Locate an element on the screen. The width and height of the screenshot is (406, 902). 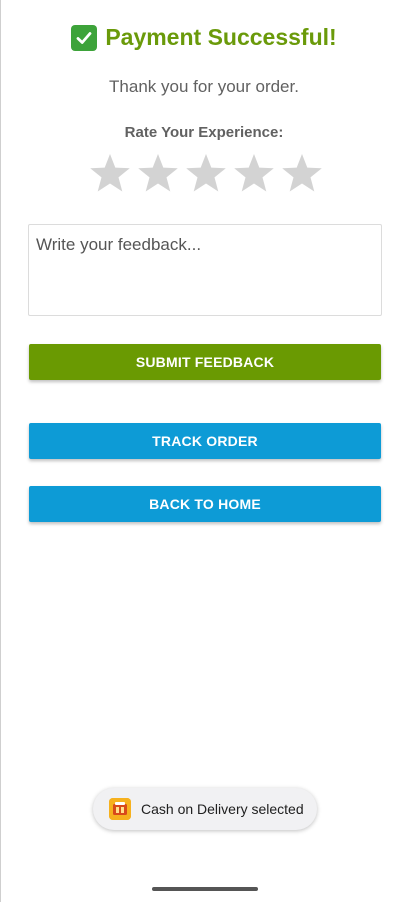
toast-message: Cash on Delivery selected is located at coordinates (205, 809).